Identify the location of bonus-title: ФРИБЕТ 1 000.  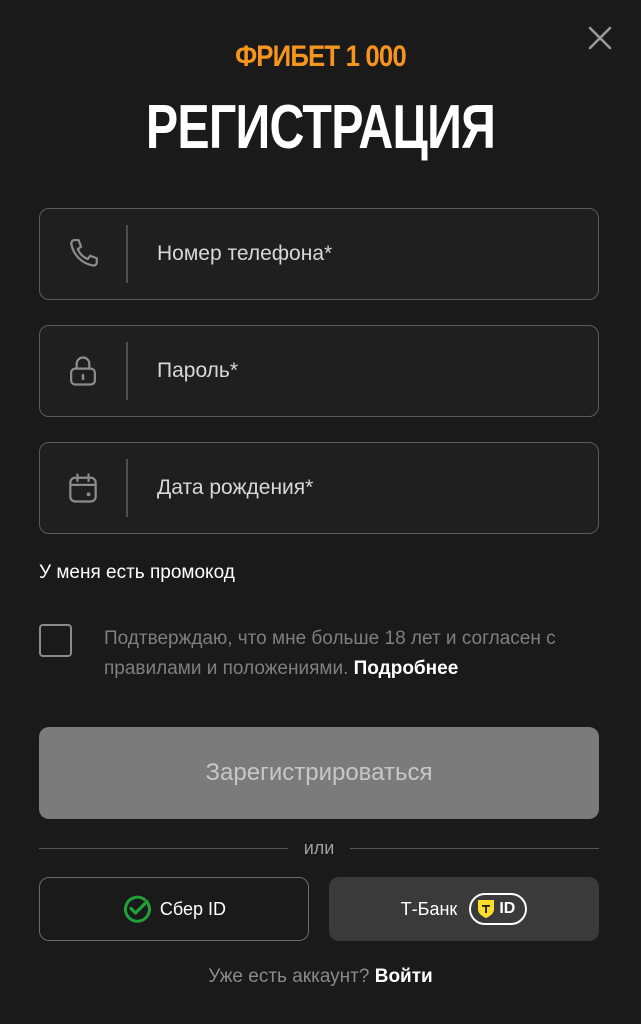
(321, 56).